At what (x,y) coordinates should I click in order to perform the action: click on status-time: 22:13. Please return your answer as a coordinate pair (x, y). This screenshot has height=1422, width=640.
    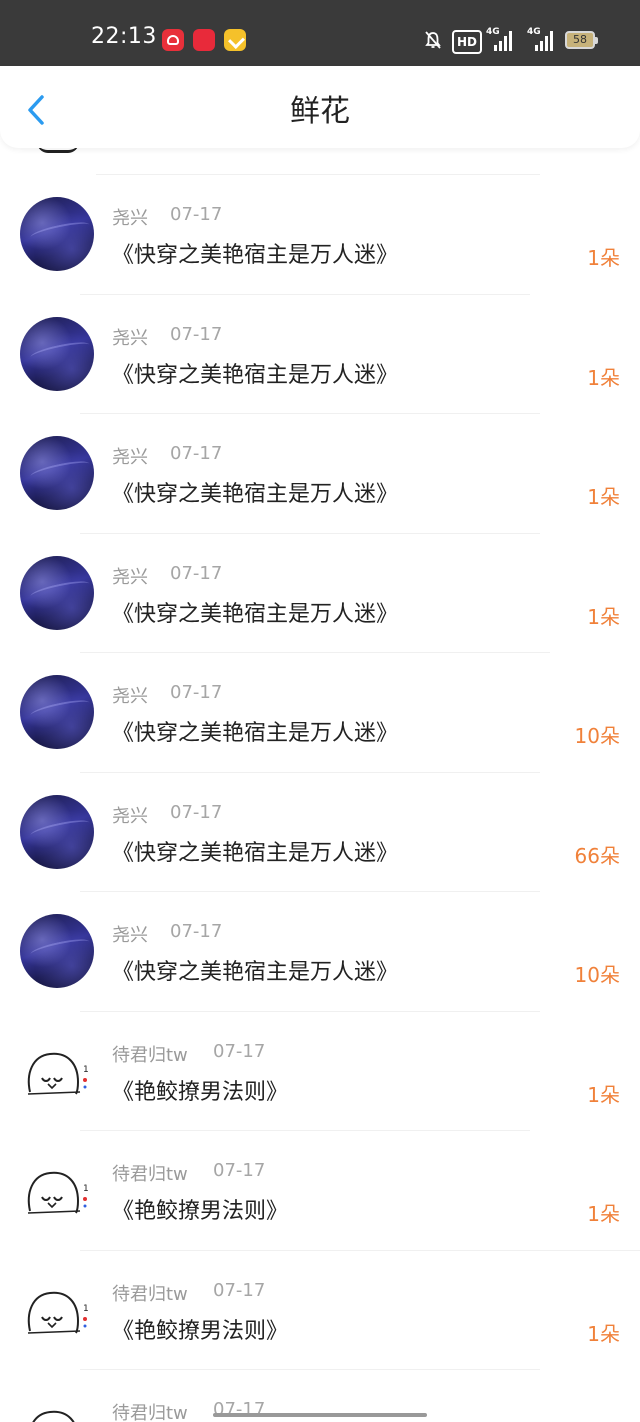
    Looking at the image, I should click on (124, 36).